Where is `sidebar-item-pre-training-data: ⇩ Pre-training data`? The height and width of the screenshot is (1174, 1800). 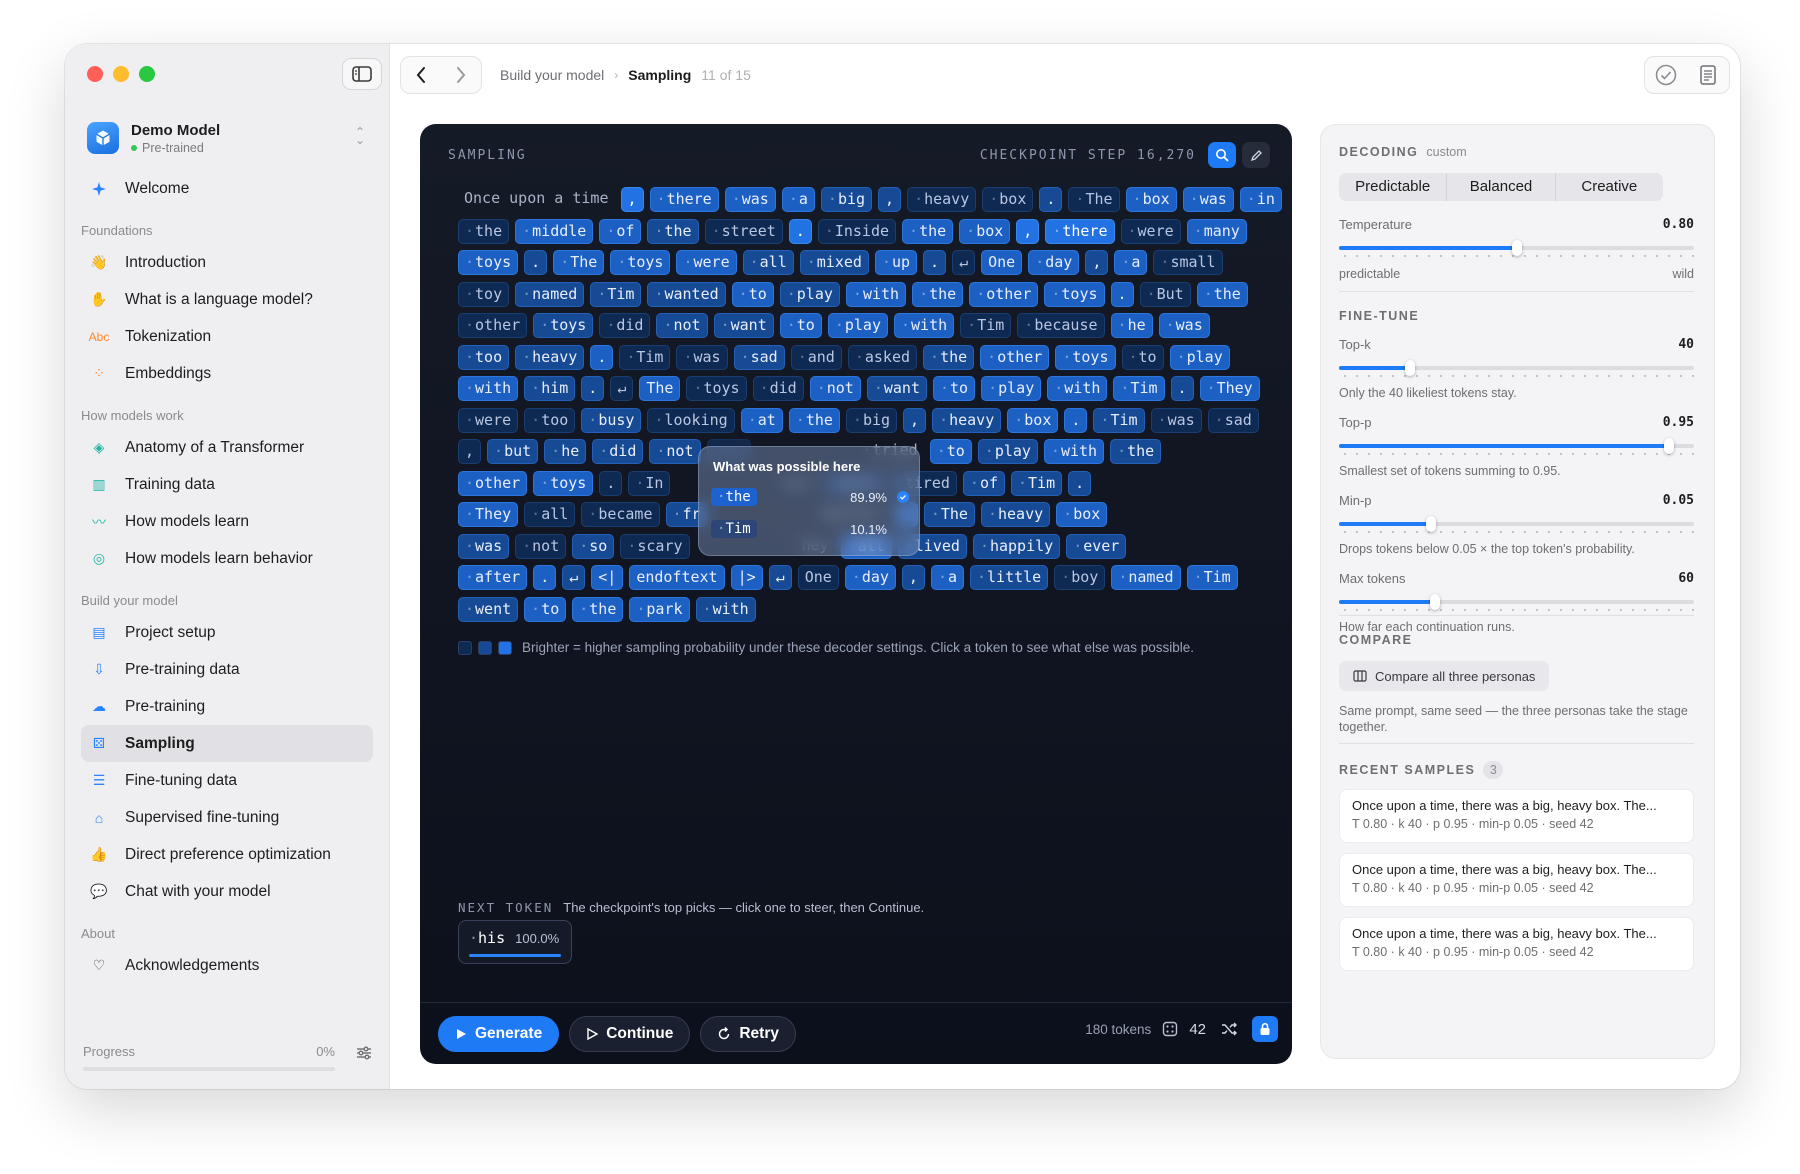
sidebar-item-pre-training-data: ⇩ Pre-training data is located at coordinates (227, 669).